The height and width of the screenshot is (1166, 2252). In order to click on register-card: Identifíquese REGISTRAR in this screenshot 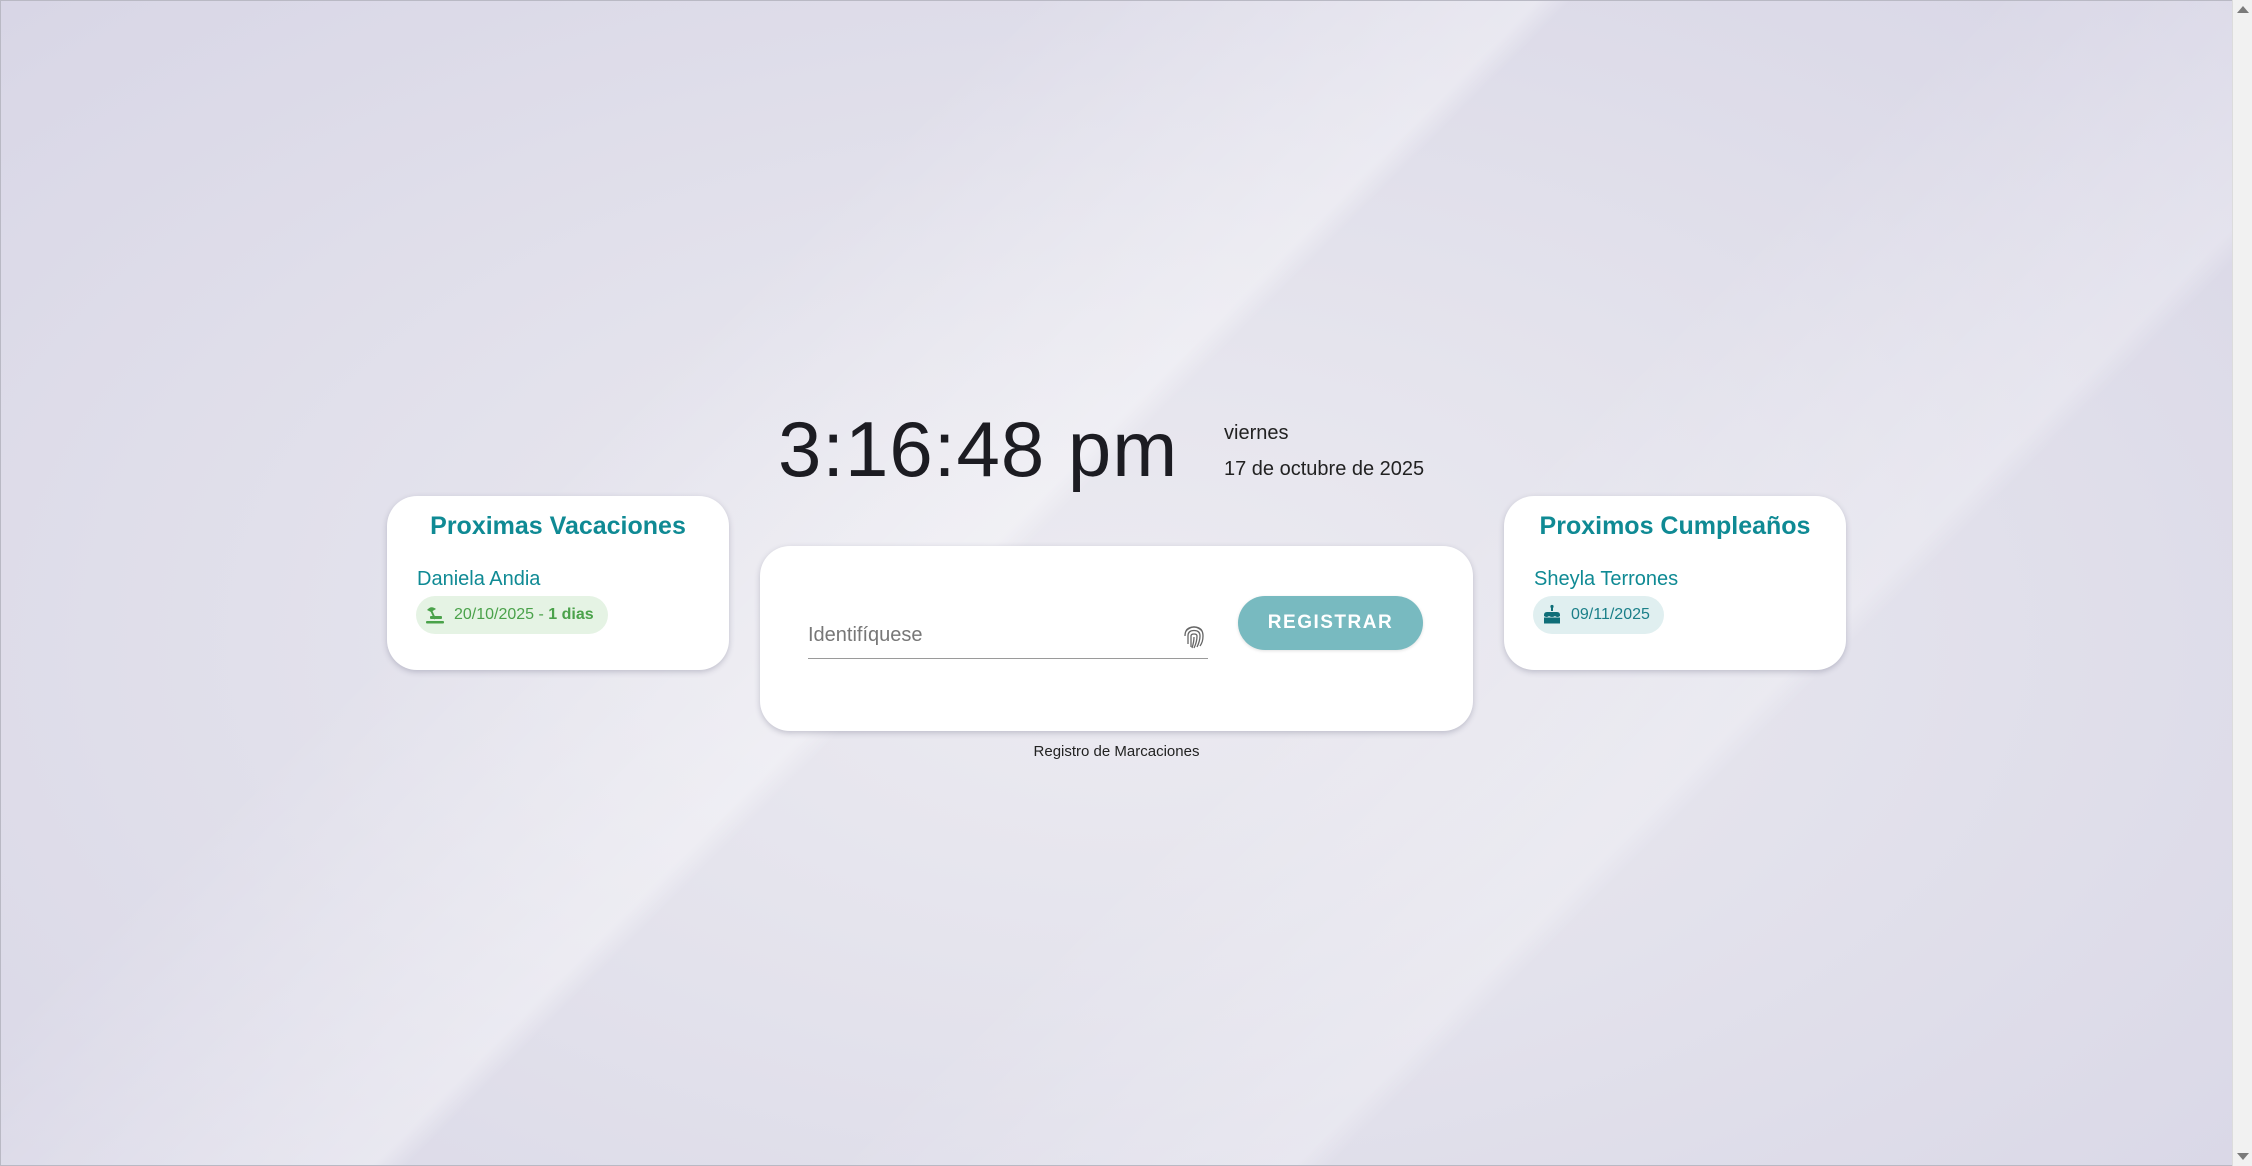, I will do `click(1116, 638)`.